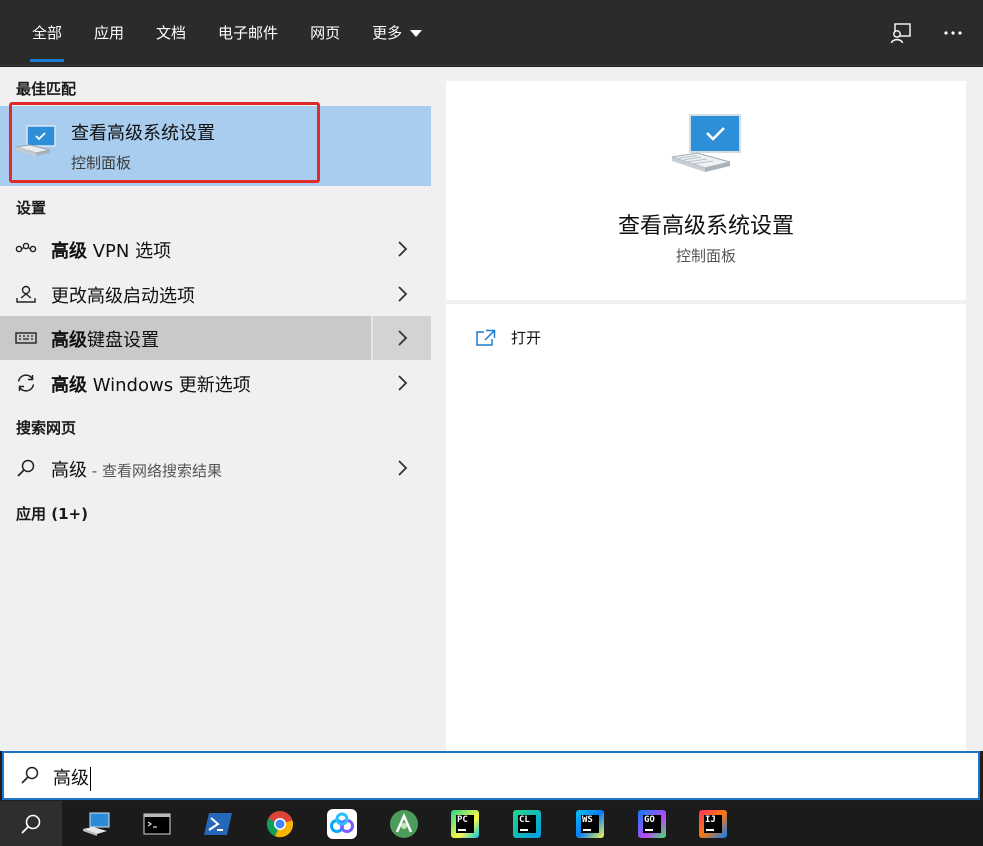  What do you see at coordinates (26, 383) in the screenshot?
I see `update-icon` at bounding box center [26, 383].